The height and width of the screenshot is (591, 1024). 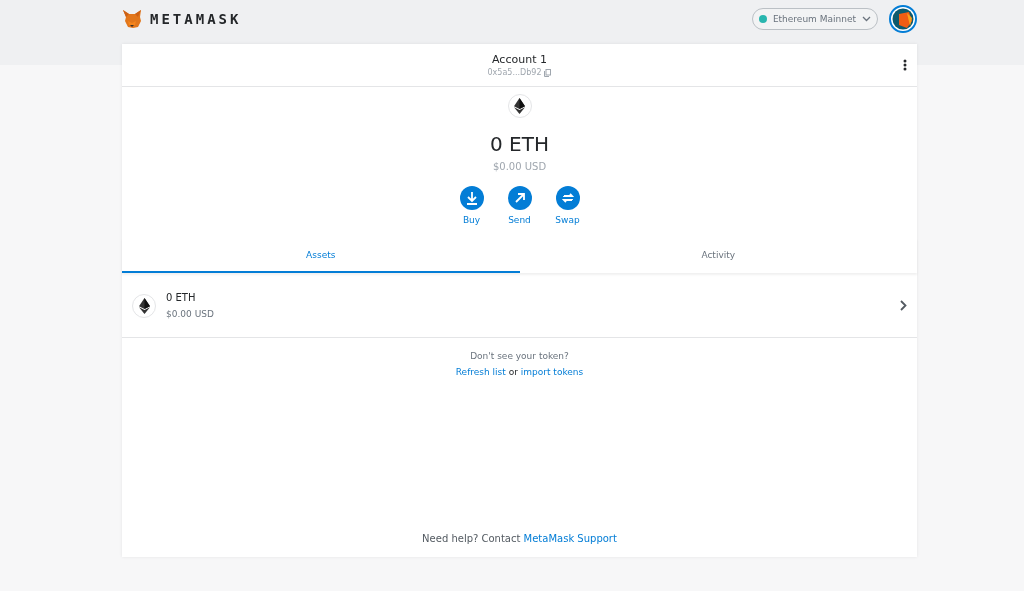 I want to click on asset-amount: 0 ETH, so click(x=181, y=297).